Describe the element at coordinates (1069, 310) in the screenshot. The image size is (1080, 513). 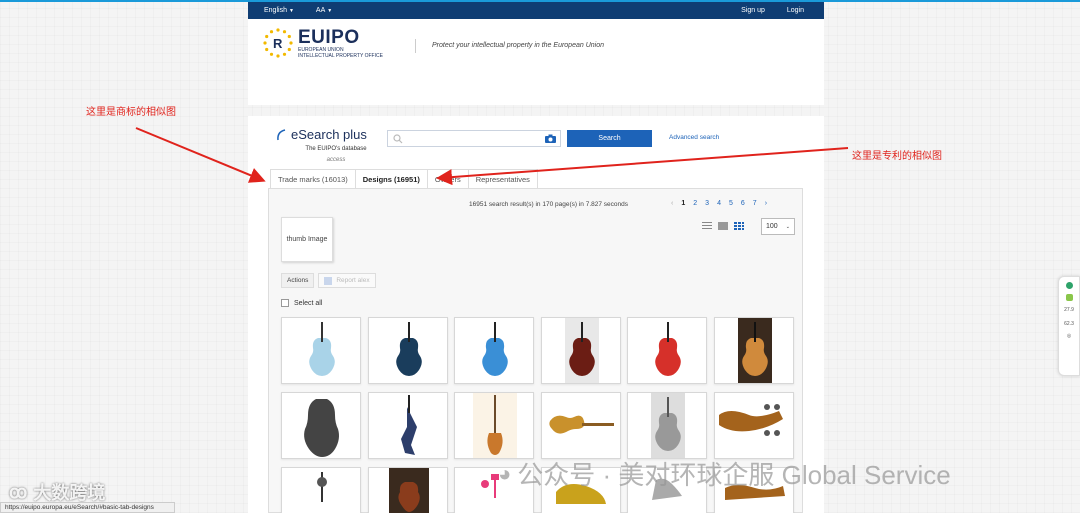
I see `widget-value-1: 27.9` at that location.